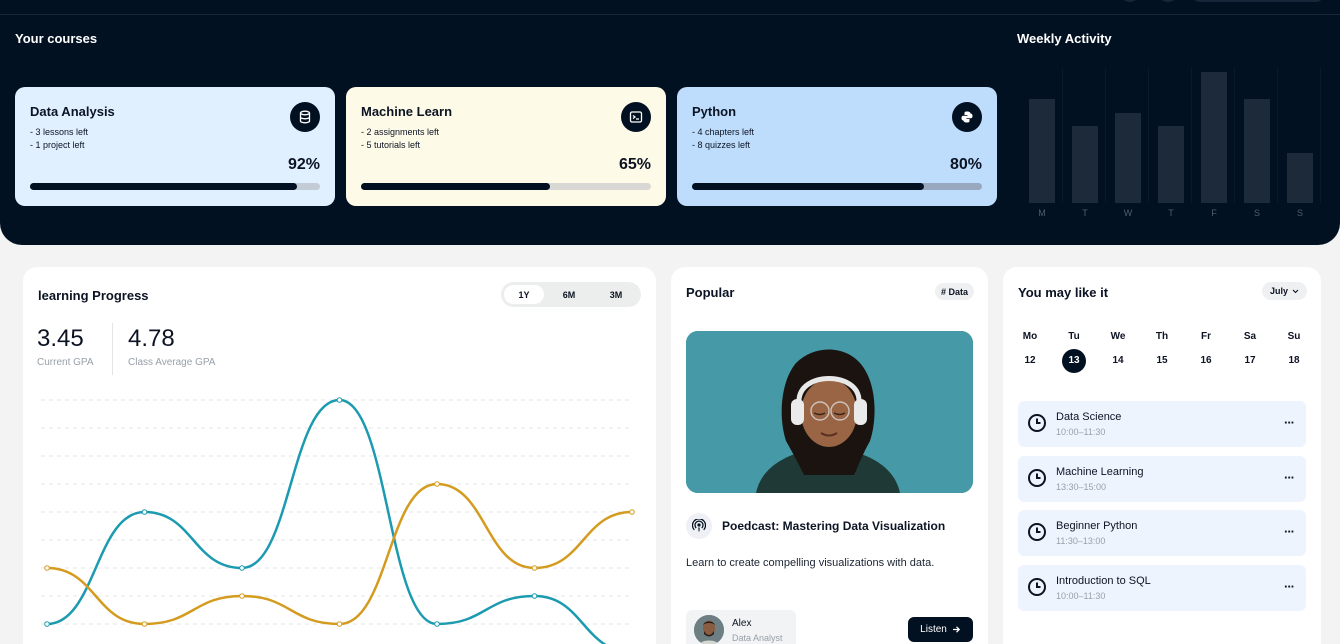 The height and width of the screenshot is (644, 1340). Describe the element at coordinates (1030, 361) in the screenshot. I see `calendar-date: 12` at that location.